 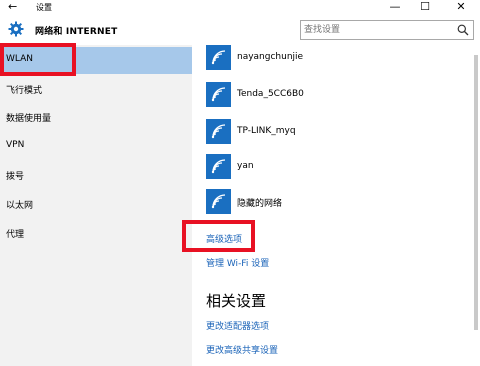 I want to click on wifi-network-item: nayangchunjie, so click(x=336, y=57).